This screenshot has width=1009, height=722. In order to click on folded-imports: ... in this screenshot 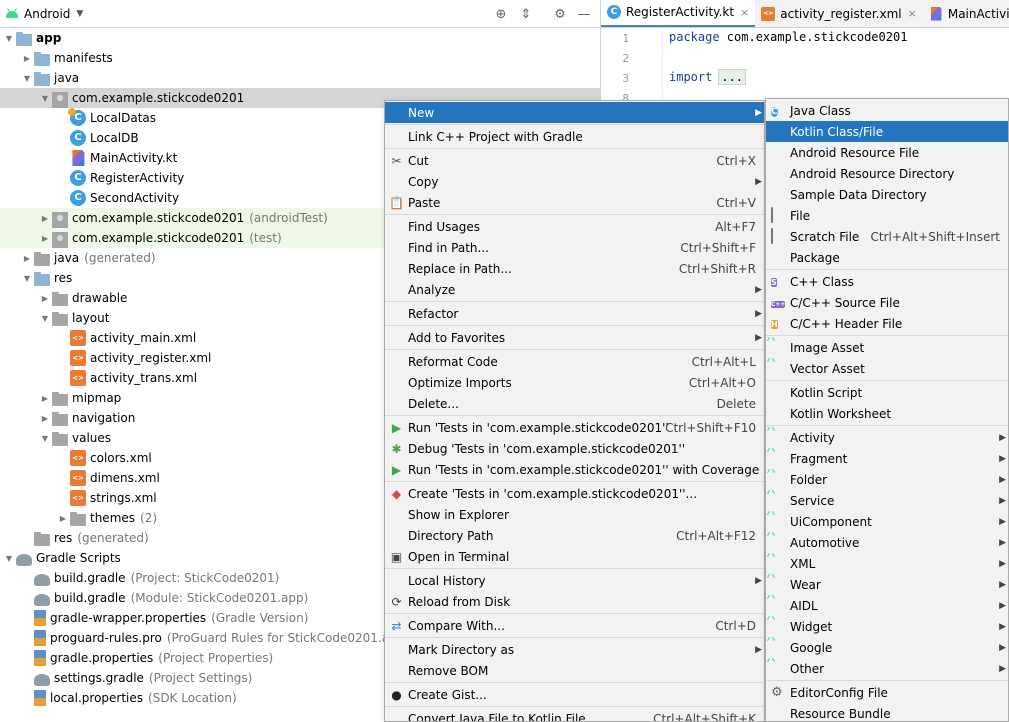, I will do `click(732, 77)`.